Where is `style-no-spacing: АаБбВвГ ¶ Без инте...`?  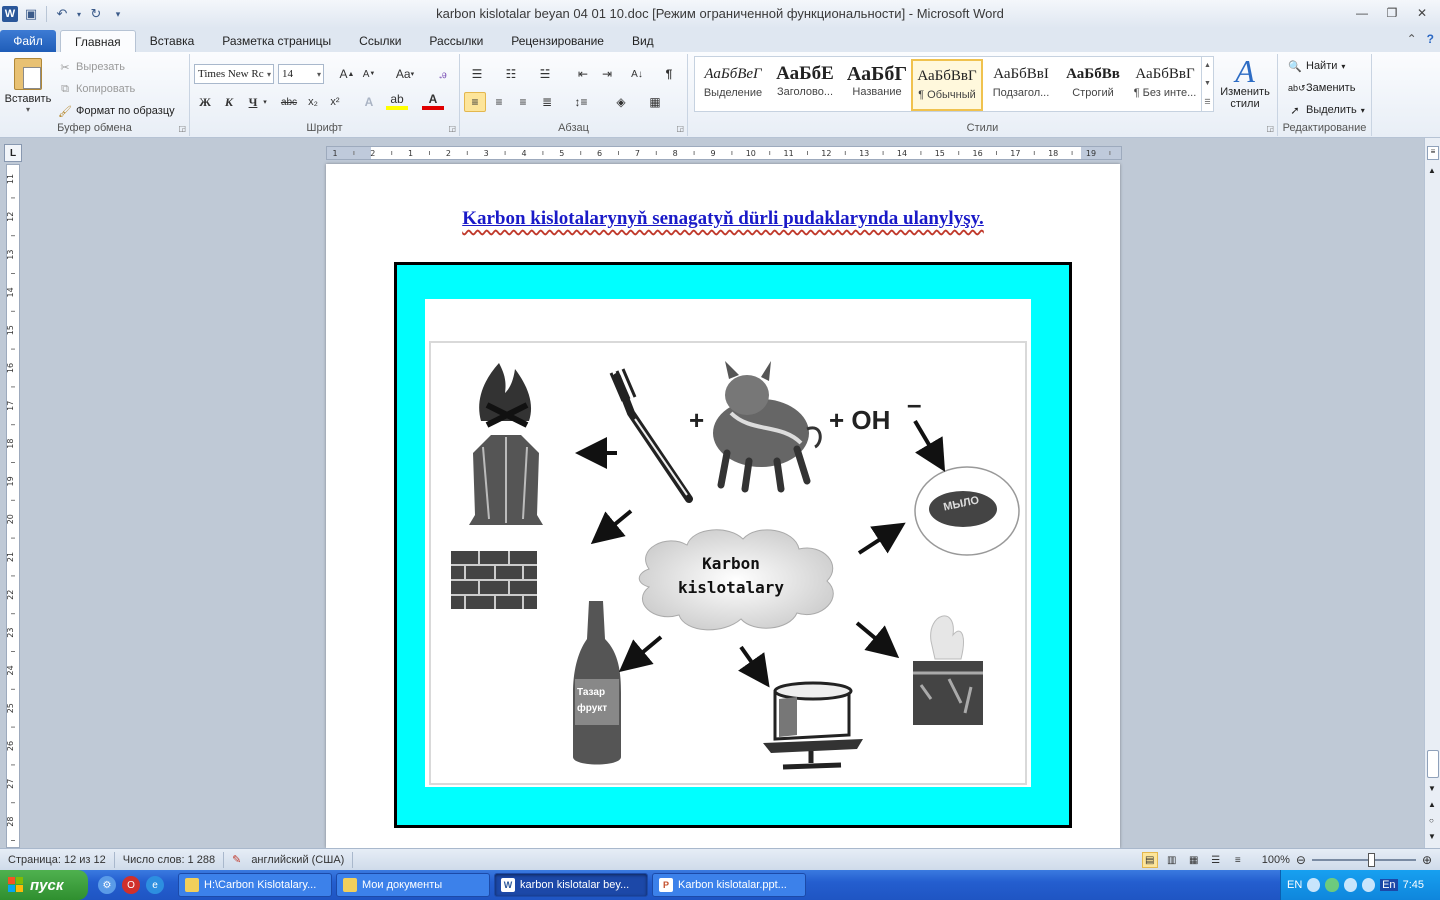
style-no-spacing: АаБбВвГ ¶ Без инте... is located at coordinates (1165, 85).